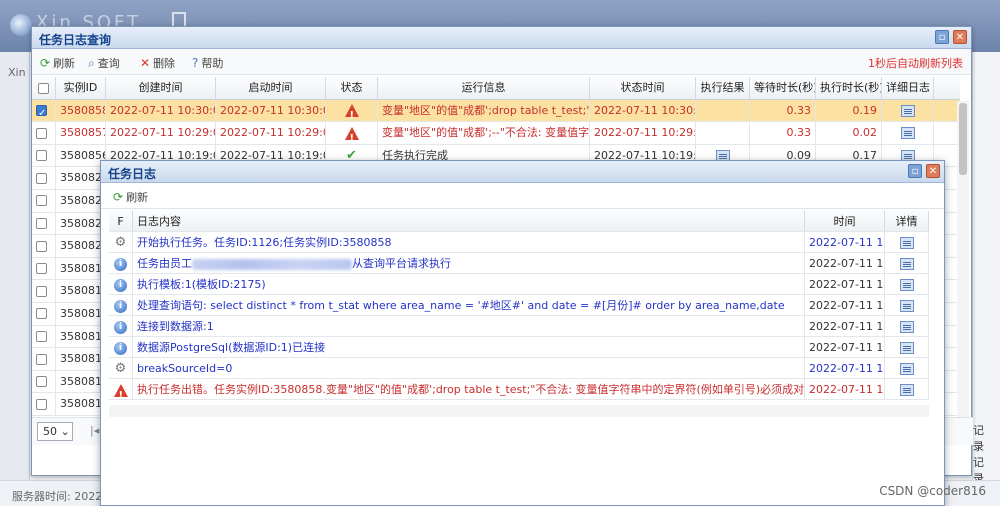  Describe the element at coordinates (960, 37) in the screenshot. I see `query-window-close-button: ✕` at that location.